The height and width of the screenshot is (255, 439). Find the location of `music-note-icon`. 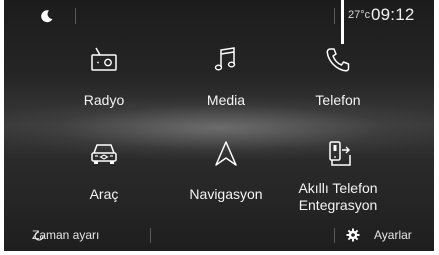

music-note-icon is located at coordinates (225, 59).